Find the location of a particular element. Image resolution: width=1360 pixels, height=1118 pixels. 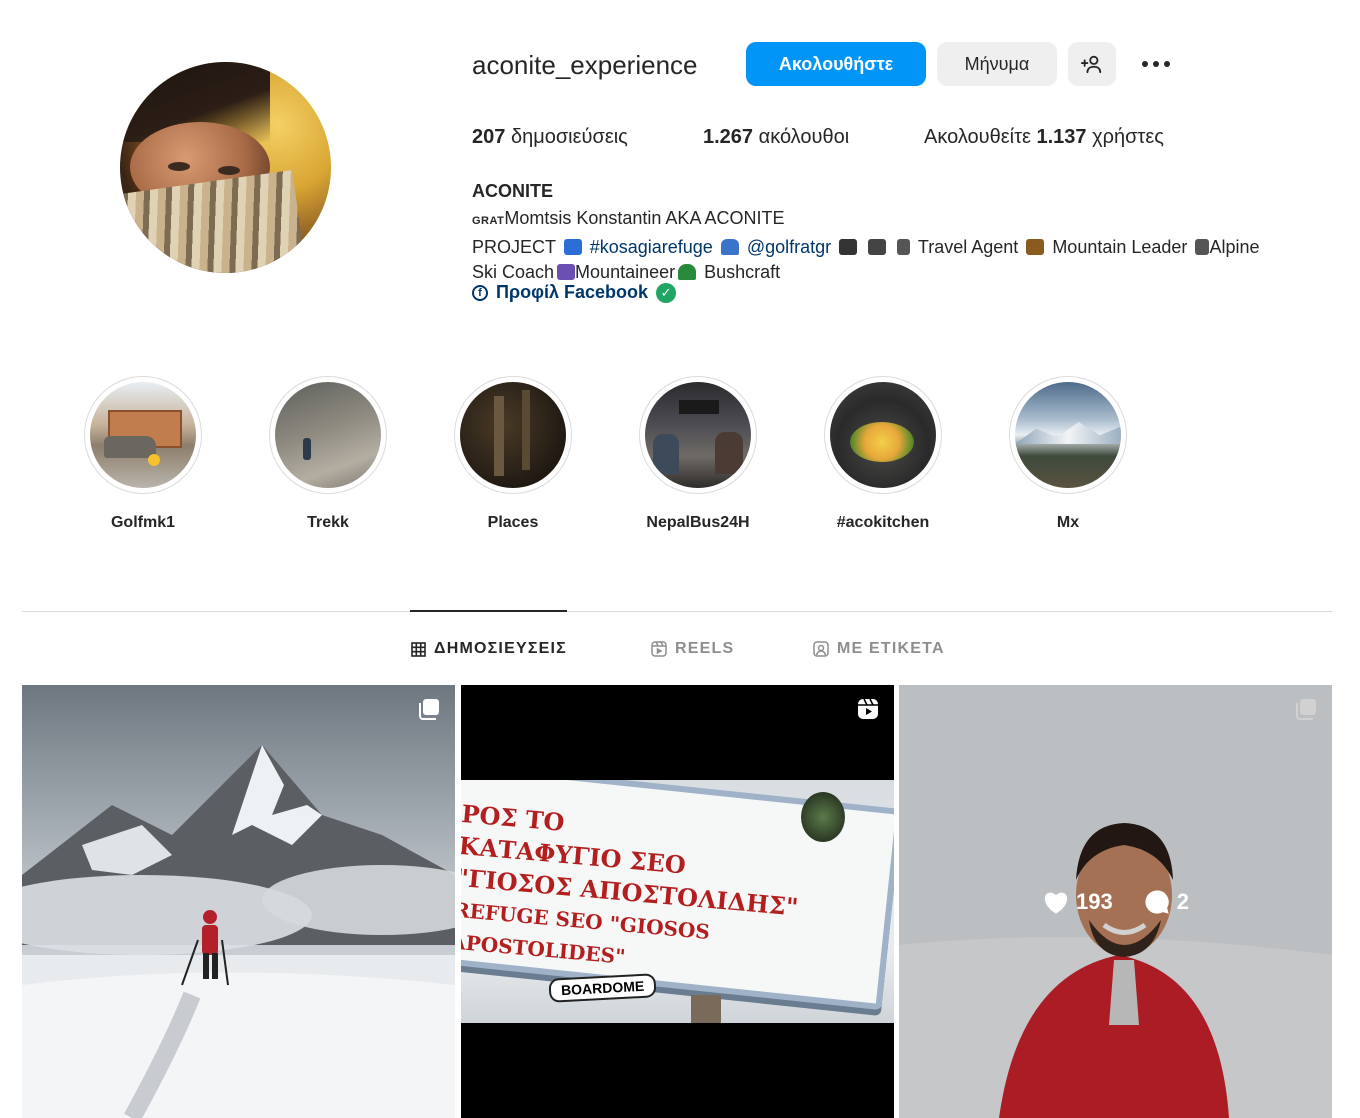

followers-link: 1.267 ακόλουθοι is located at coordinates (776, 137).